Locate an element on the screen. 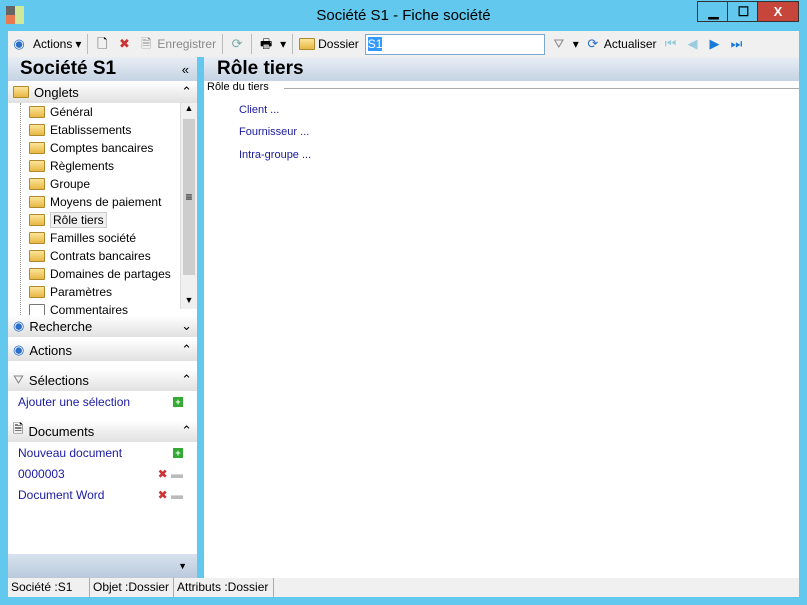 The height and width of the screenshot is (605, 807). recherche-label: Recherche is located at coordinates (61, 326).